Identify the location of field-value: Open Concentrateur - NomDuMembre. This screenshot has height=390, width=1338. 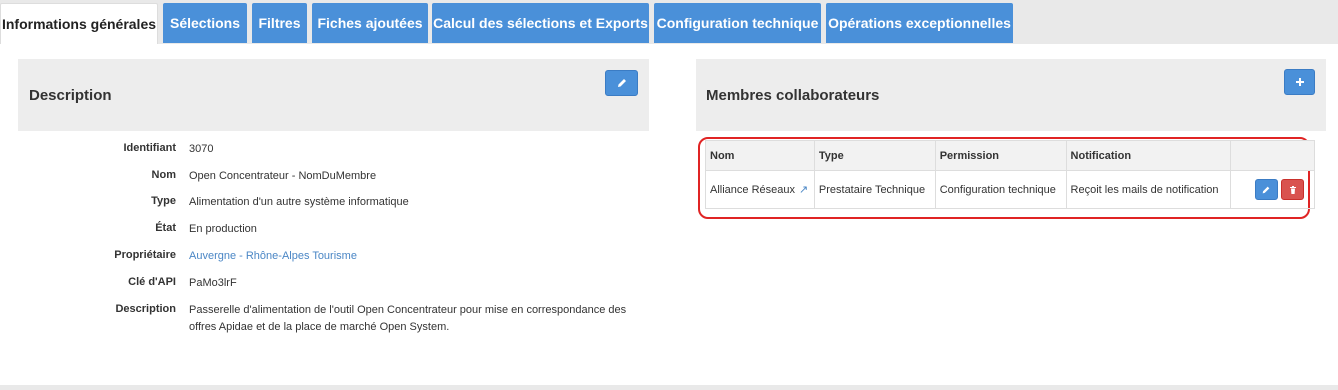
(283, 176).